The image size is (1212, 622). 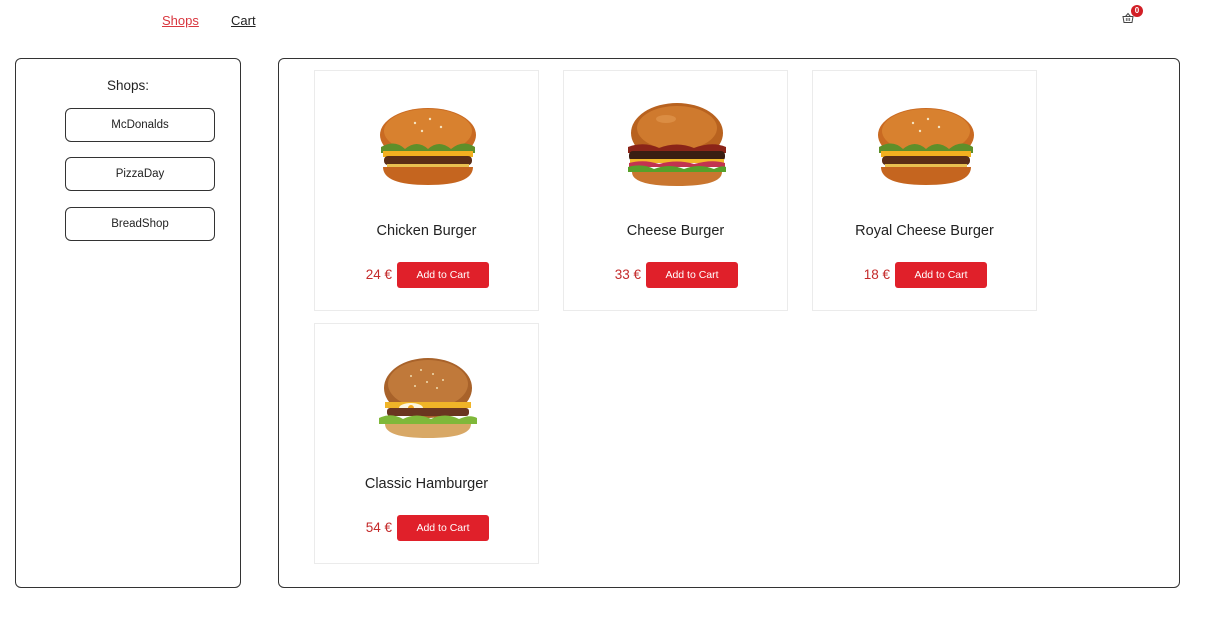 What do you see at coordinates (627, 274) in the screenshot?
I see `product-price: 33 €` at bounding box center [627, 274].